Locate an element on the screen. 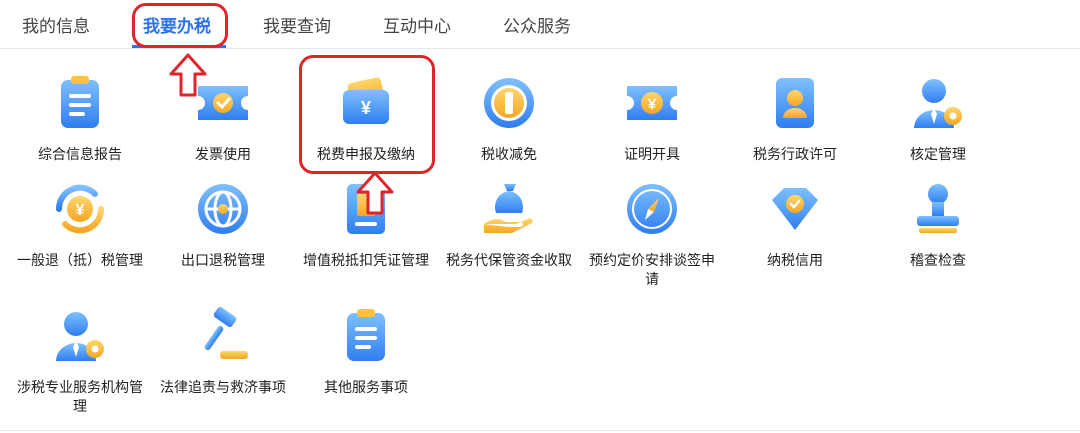  compass-icon is located at coordinates (652, 209).